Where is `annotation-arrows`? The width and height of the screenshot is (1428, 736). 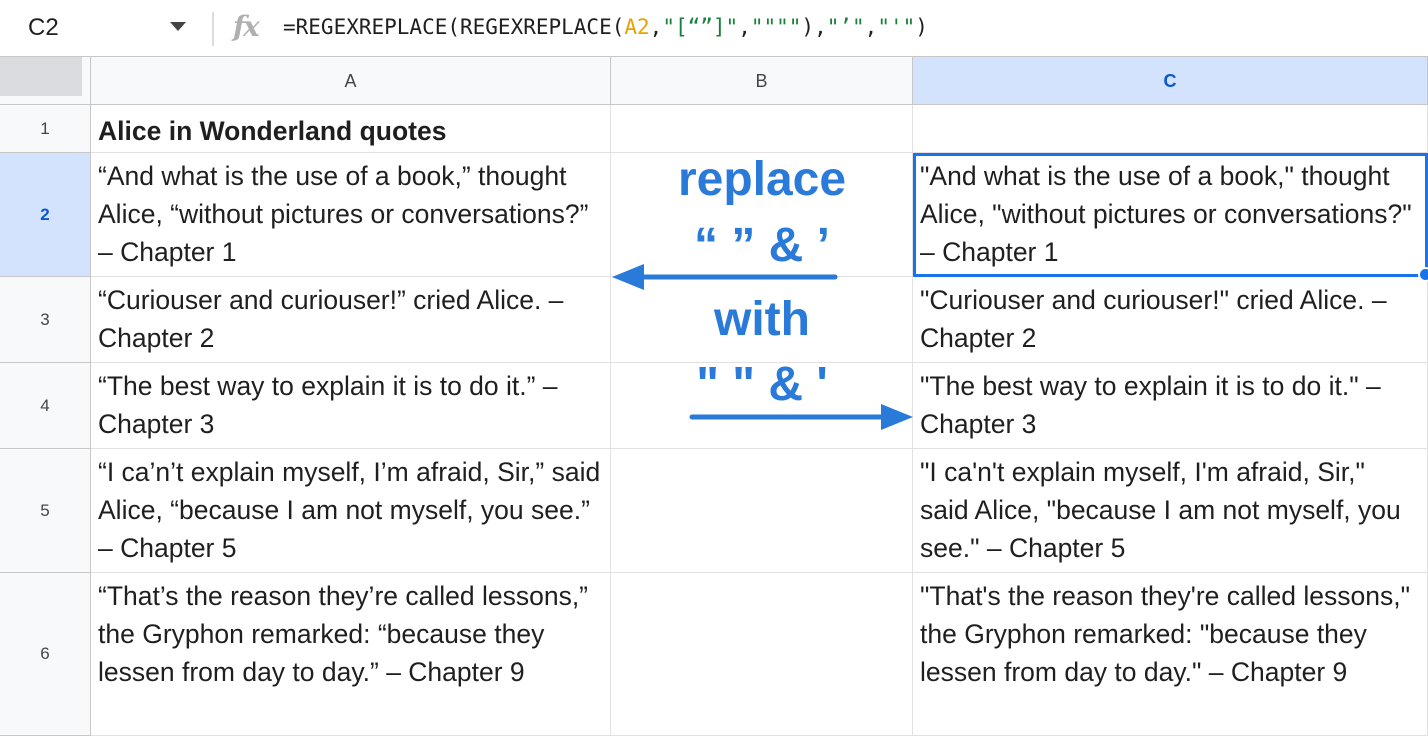
annotation-arrows is located at coordinates (762, 347).